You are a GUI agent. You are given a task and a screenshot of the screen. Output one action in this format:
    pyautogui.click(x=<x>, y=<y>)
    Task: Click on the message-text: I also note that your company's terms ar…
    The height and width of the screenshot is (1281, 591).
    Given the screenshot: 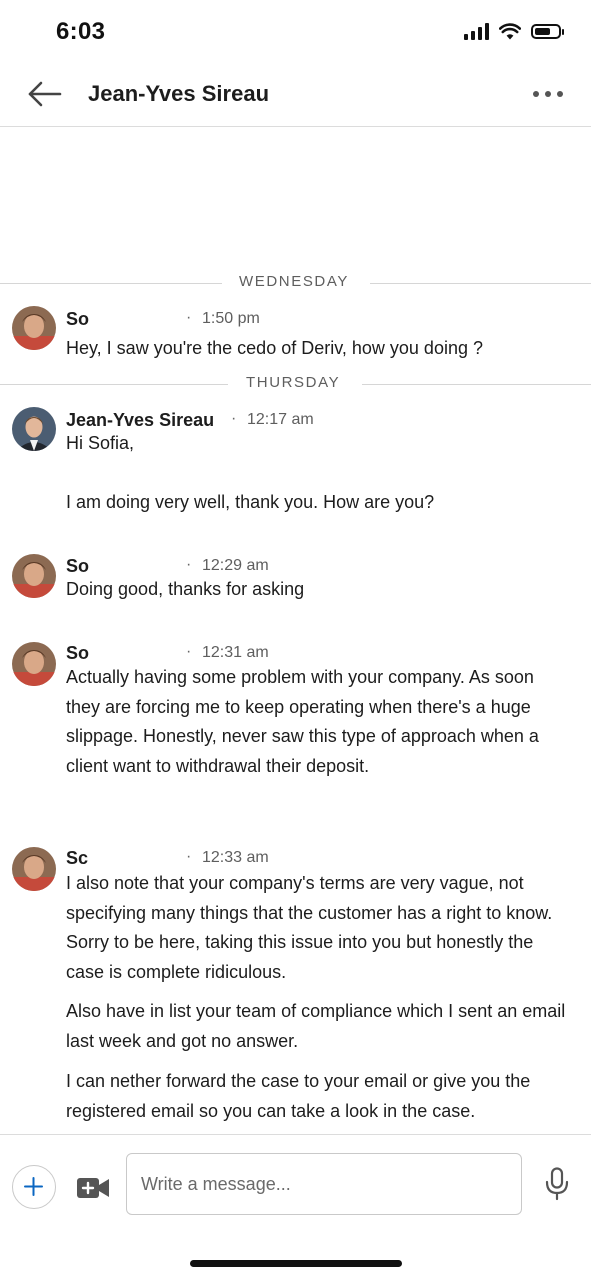 What is the action you would take?
    pyautogui.click(x=309, y=927)
    